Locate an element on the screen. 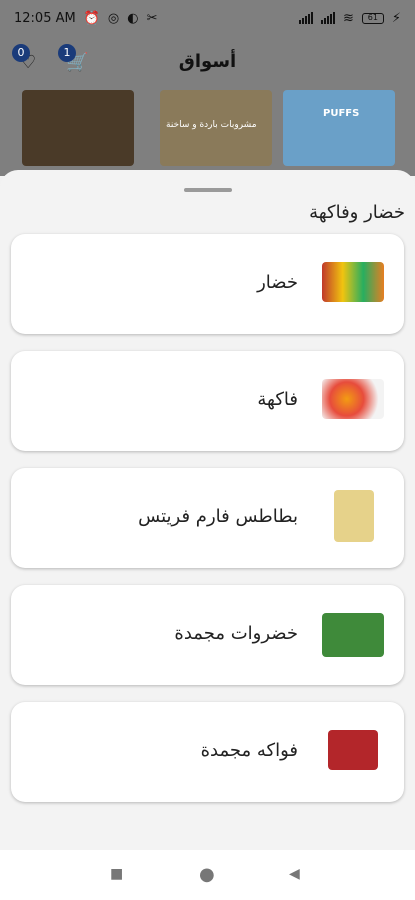 The image size is (415, 900). app-title: أسواق is located at coordinates (207, 61).